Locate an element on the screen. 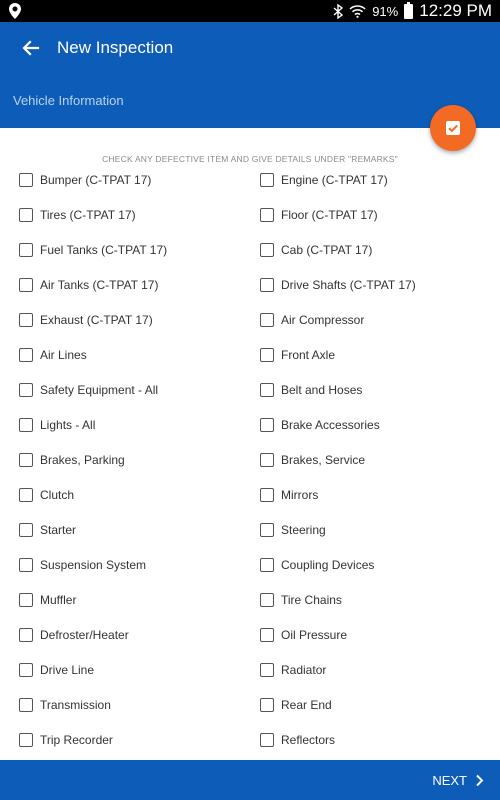  checklist-item: Drive Line is located at coordinates (56, 669).